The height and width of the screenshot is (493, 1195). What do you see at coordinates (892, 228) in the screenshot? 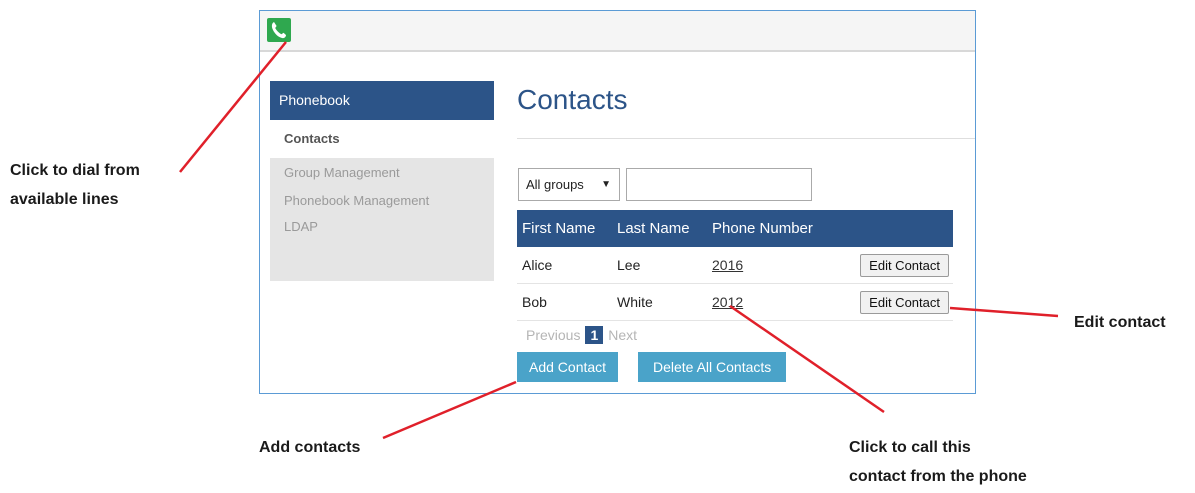
I see `column-header-action` at bounding box center [892, 228].